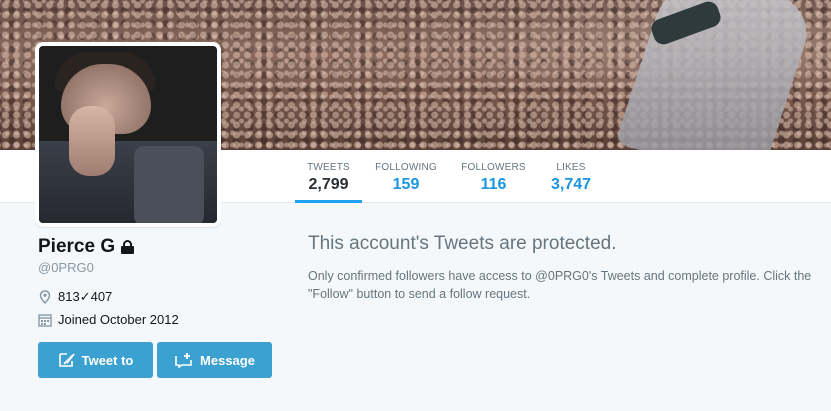 The image size is (831, 411). Describe the element at coordinates (169, 184) in the screenshot. I see `avatar-jacket` at that location.